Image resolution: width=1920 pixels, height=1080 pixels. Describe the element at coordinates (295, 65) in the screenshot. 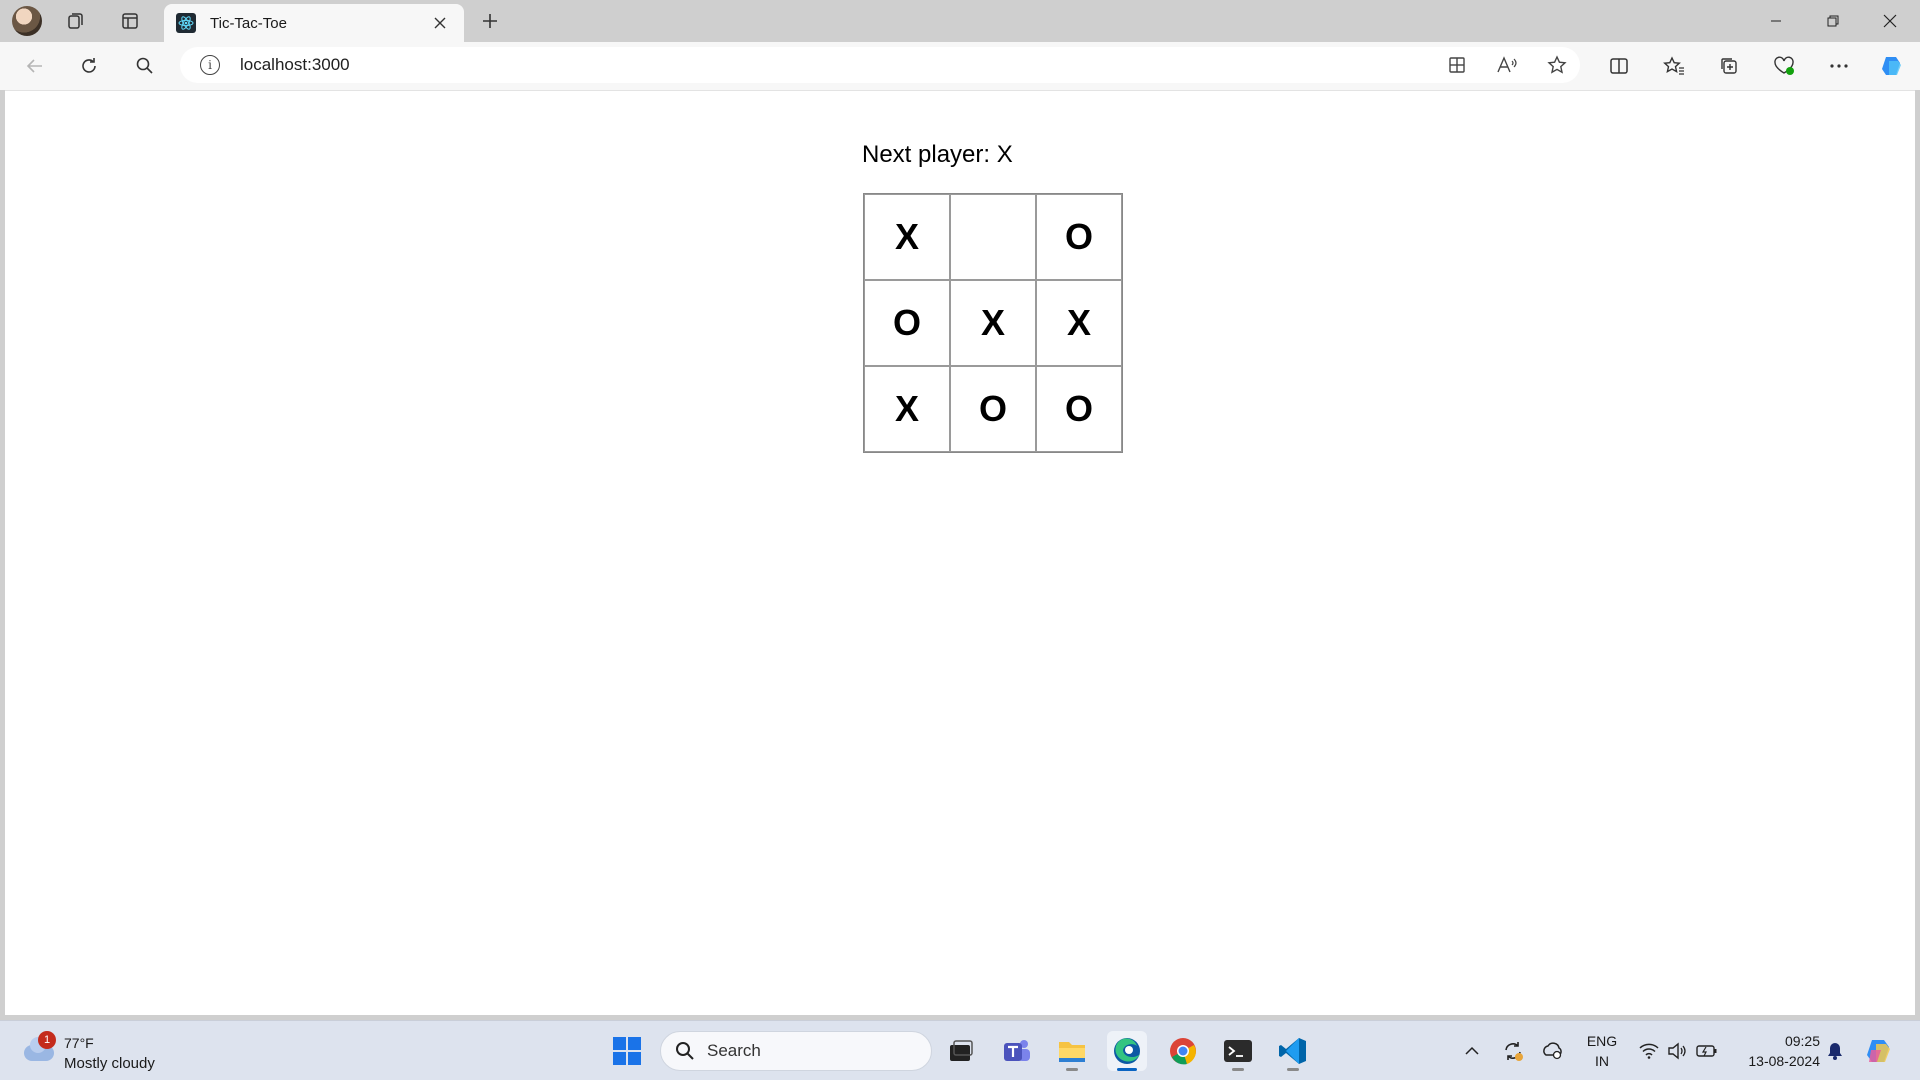

I see `url-text: localhost:3000` at that location.